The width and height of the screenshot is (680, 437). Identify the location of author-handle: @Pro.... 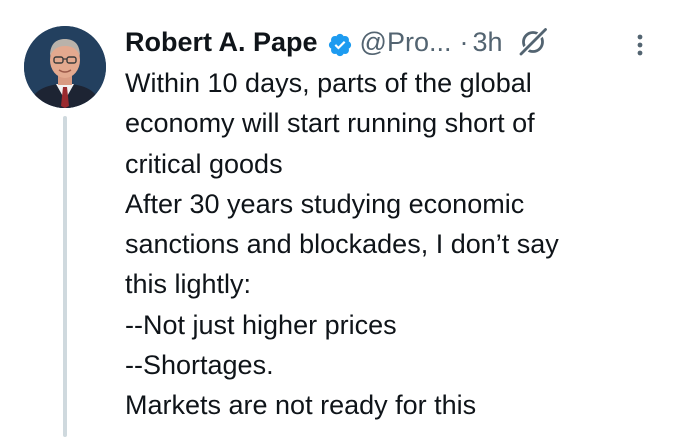
(406, 42).